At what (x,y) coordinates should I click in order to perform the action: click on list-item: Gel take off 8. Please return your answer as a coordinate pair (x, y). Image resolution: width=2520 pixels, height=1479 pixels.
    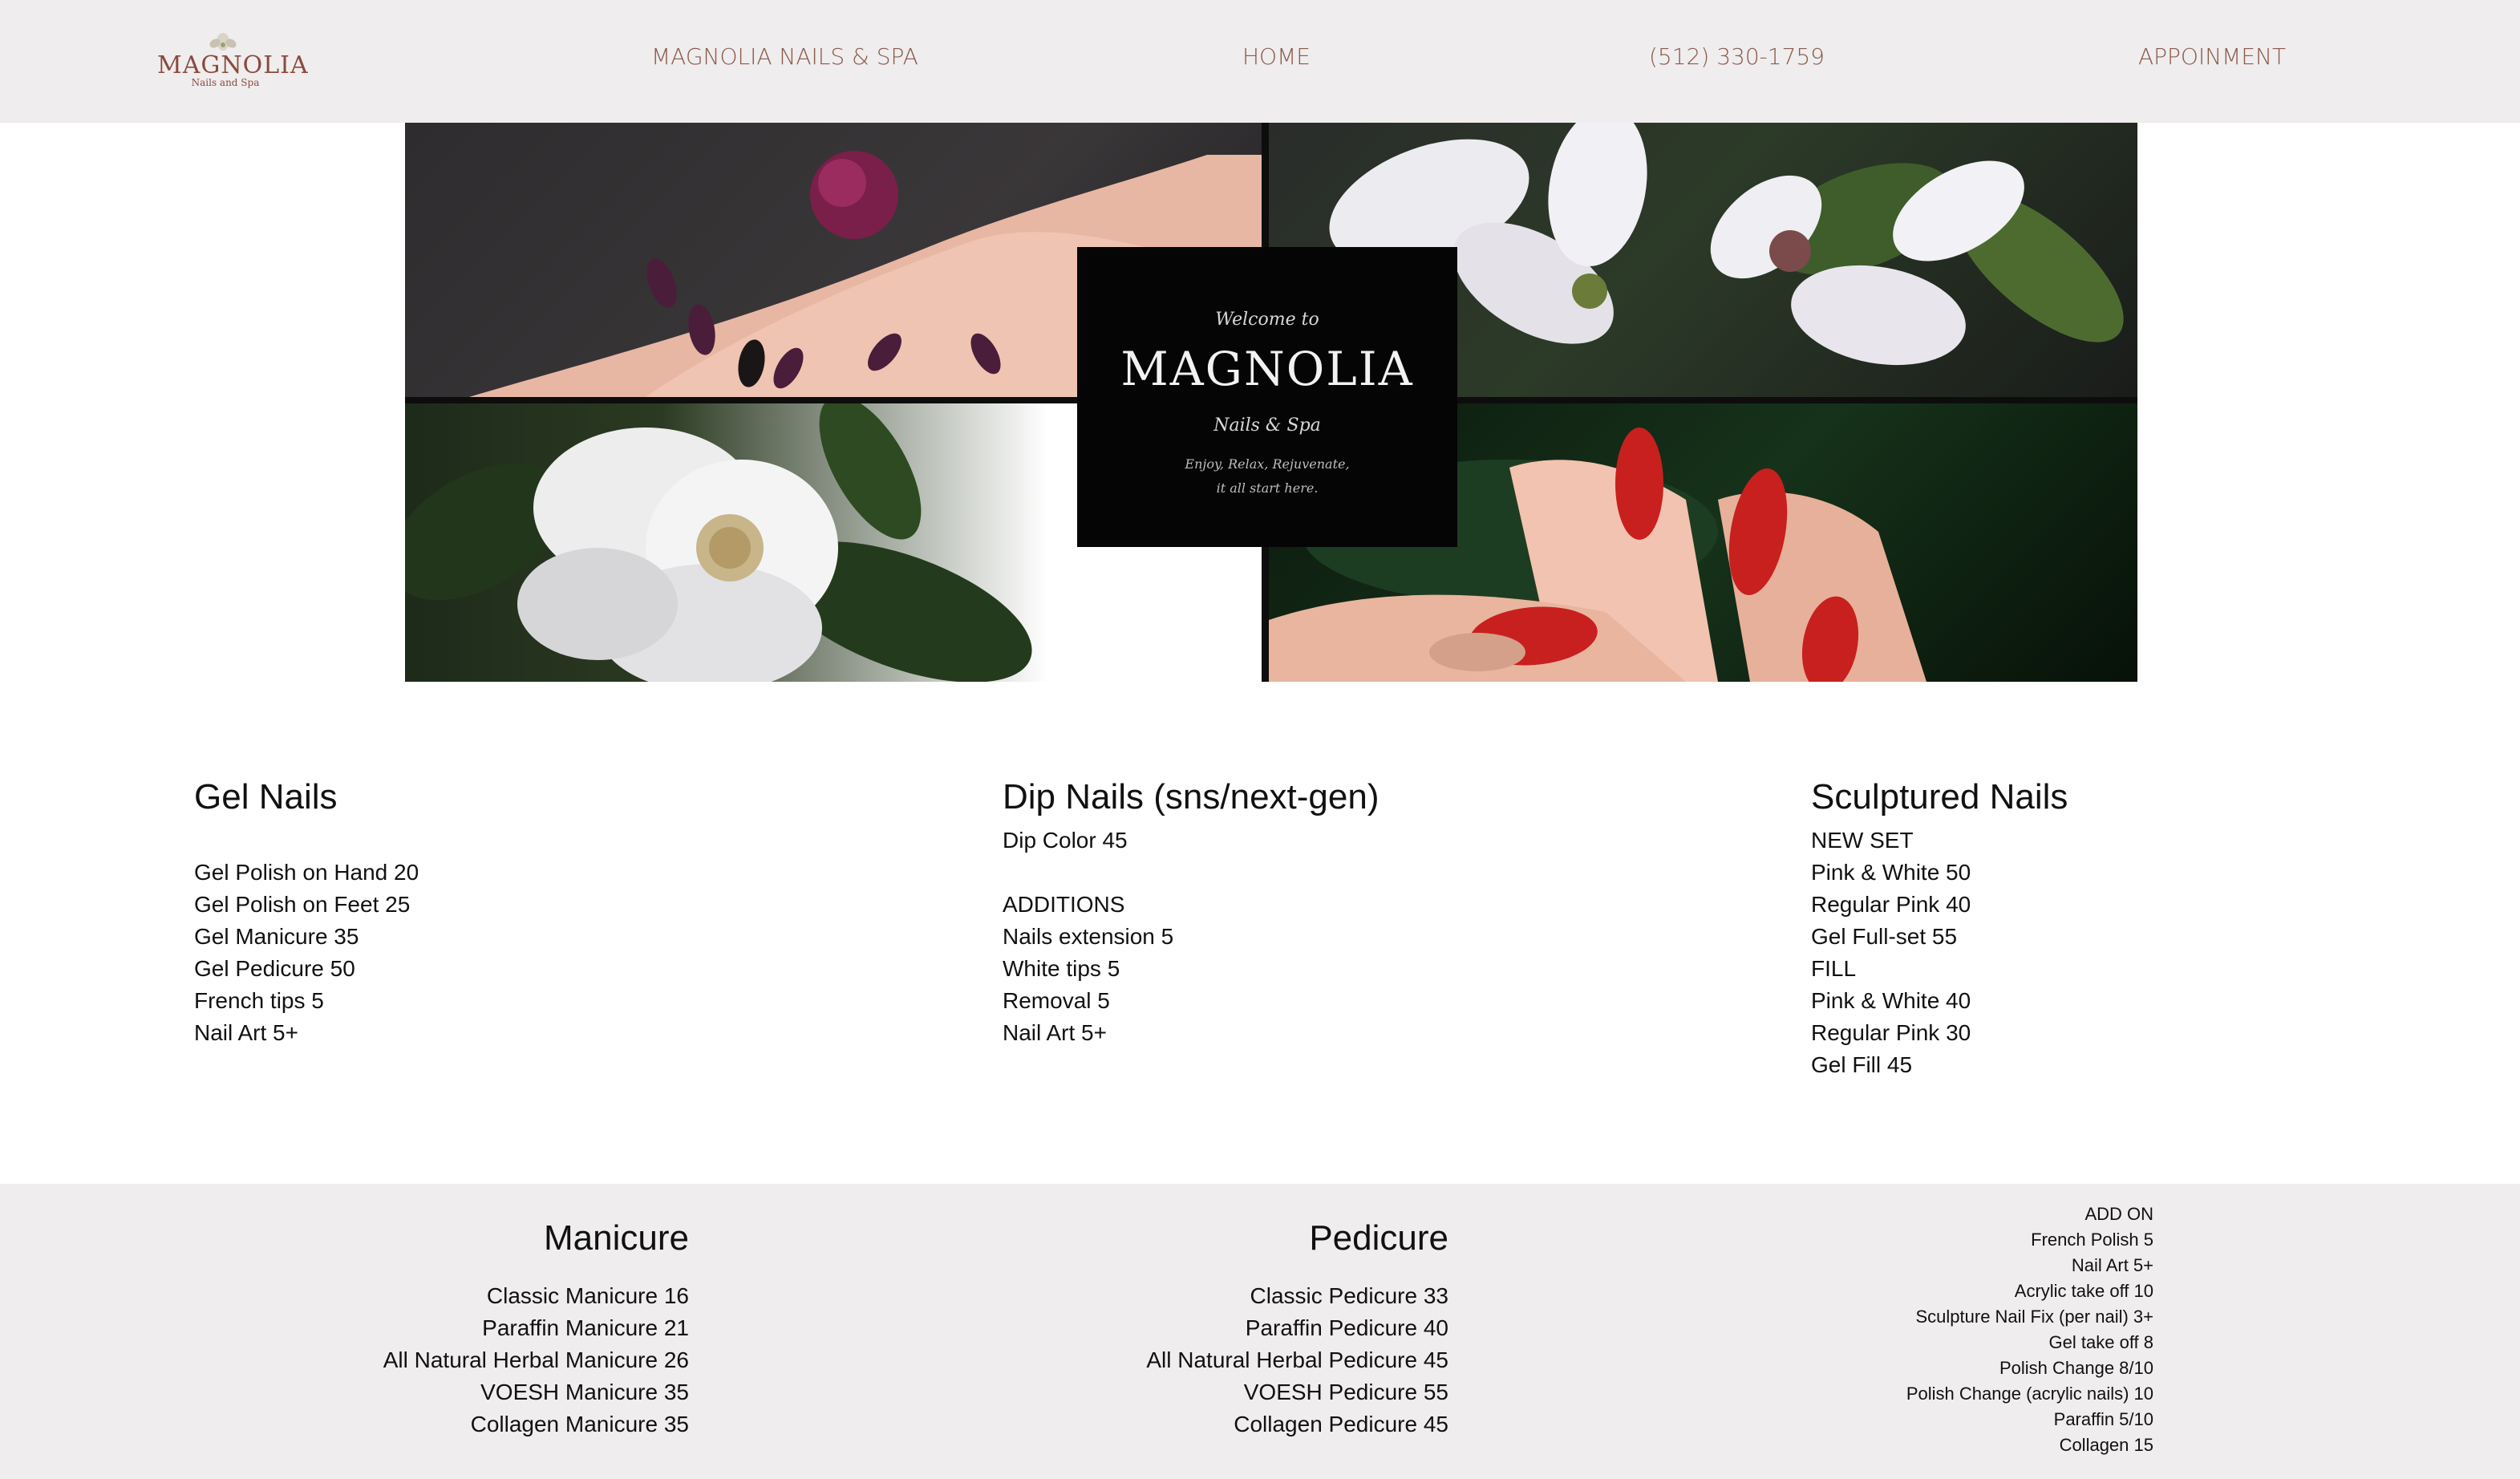
    Looking at the image, I should click on (2100, 1342).